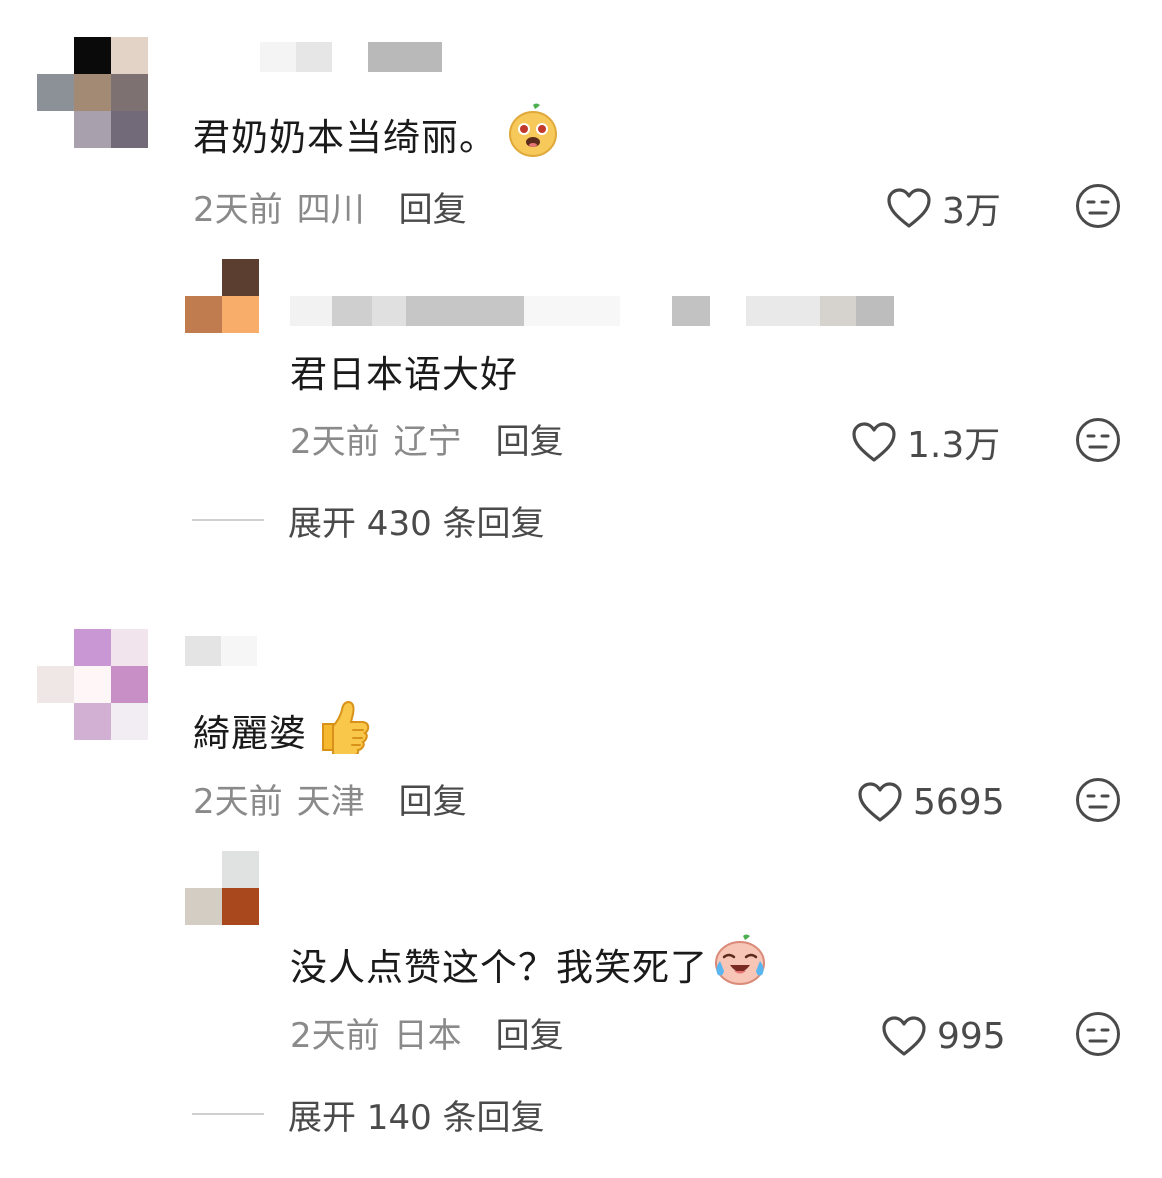 The height and width of the screenshot is (1178, 1162). Describe the element at coordinates (368, 1114) in the screenshot. I see `expand-replies-button: 展开 140 条回复` at that location.